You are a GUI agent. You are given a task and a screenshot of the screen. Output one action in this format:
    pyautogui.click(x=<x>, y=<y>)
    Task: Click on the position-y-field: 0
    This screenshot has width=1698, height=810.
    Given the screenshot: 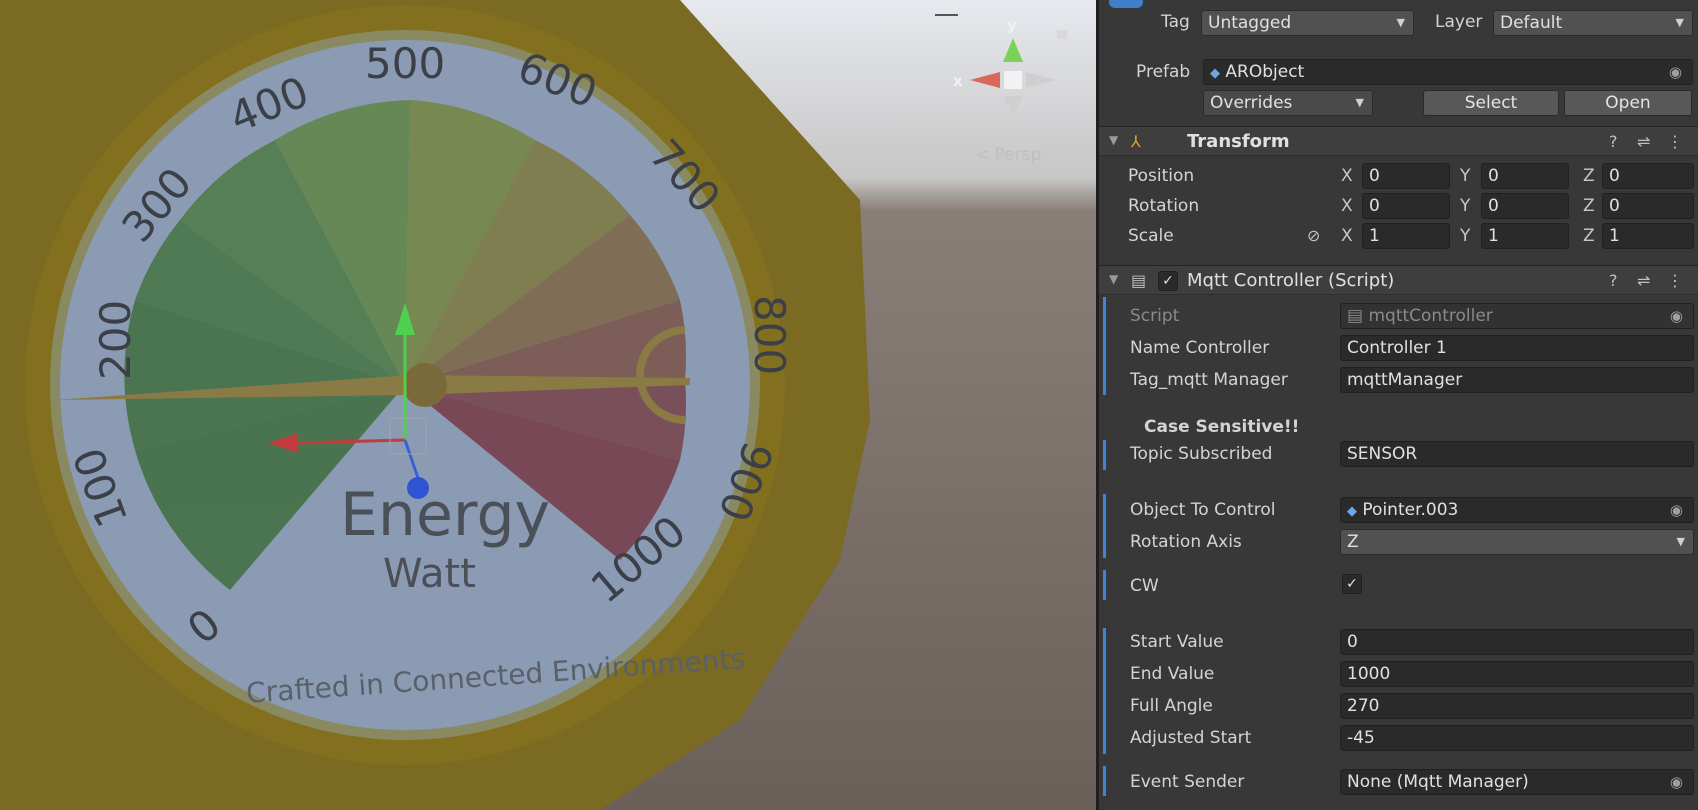 What is the action you would take?
    pyautogui.click(x=1525, y=176)
    